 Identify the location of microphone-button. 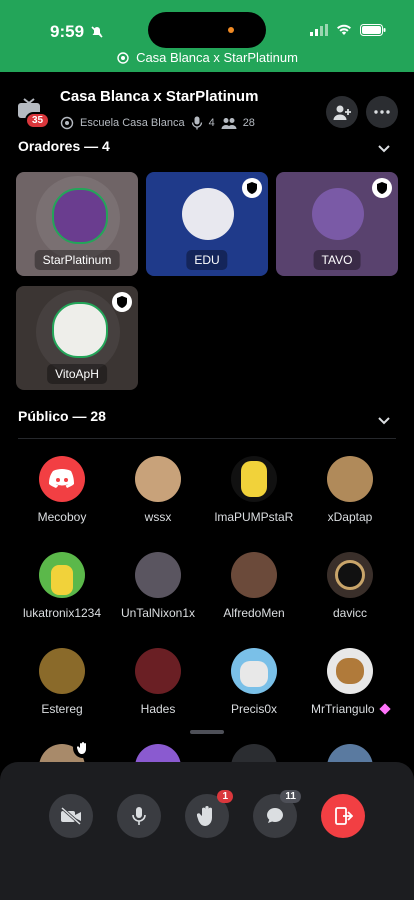
(139, 816).